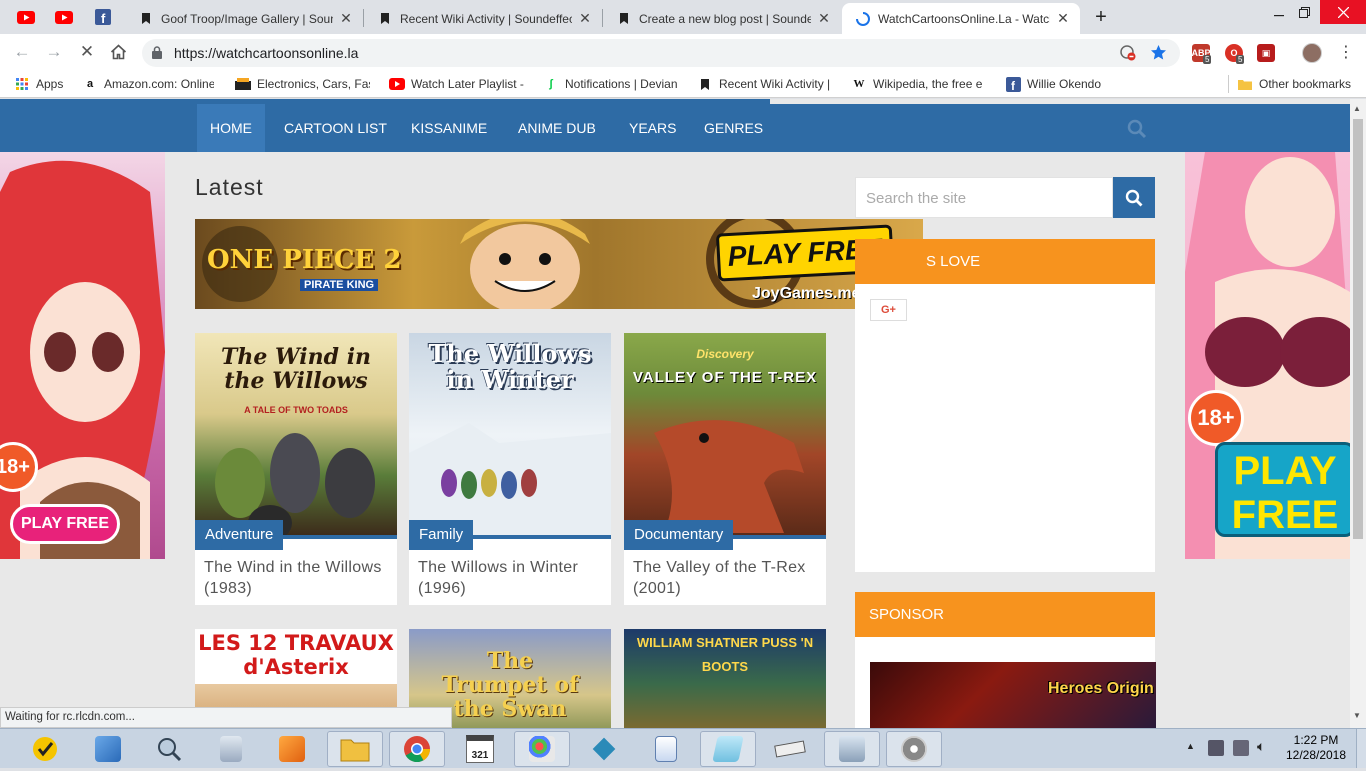 This screenshot has width=1366, height=771. I want to click on page-scrollbar: ▲ ▼, so click(1358, 413).